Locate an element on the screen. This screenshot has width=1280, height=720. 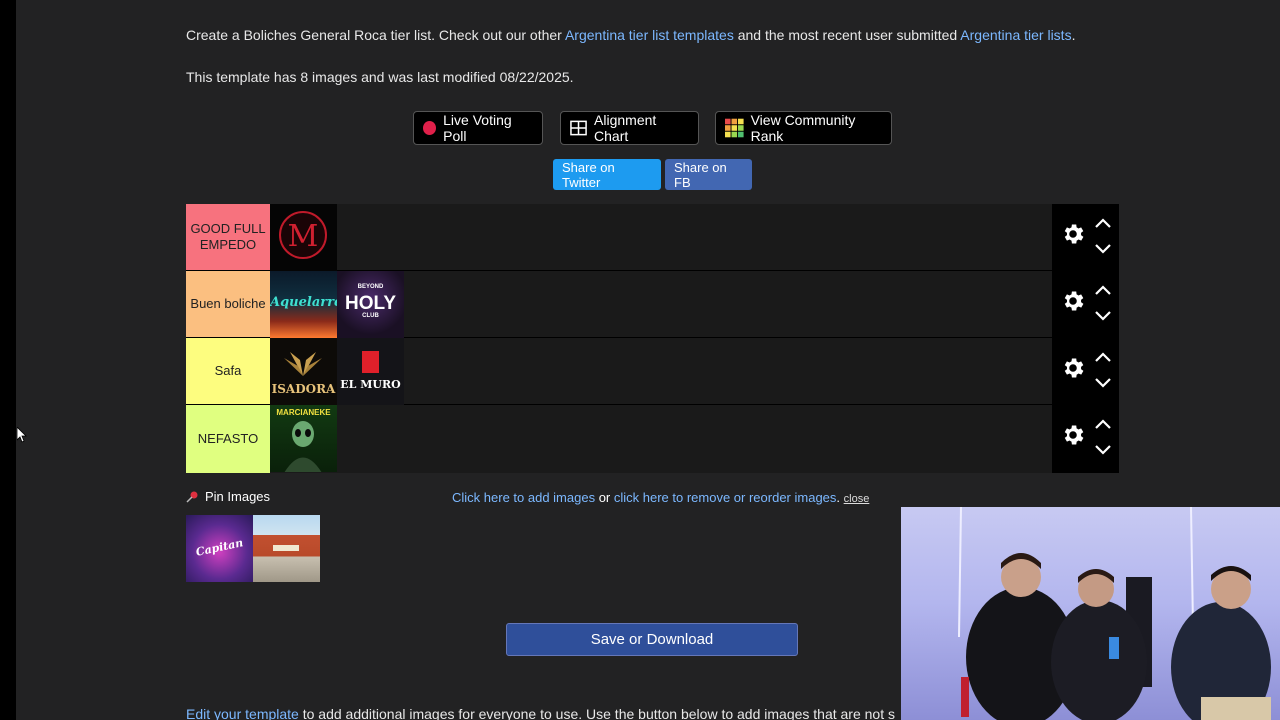
el-muro-text: EL MURO is located at coordinates (370, 384).